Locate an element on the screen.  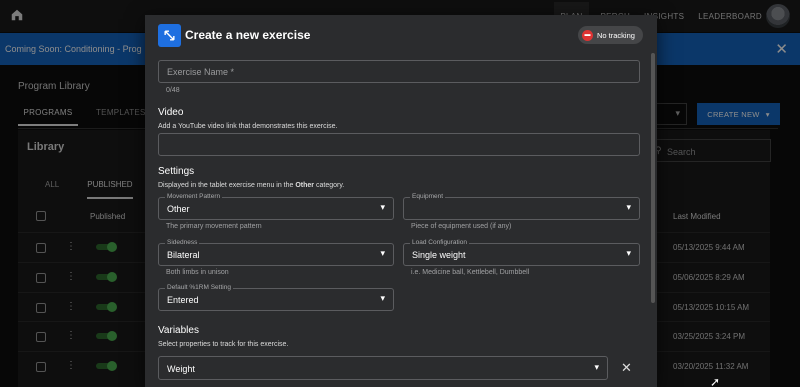
settings-section-title: Settings is located at coordinates (176, 171).